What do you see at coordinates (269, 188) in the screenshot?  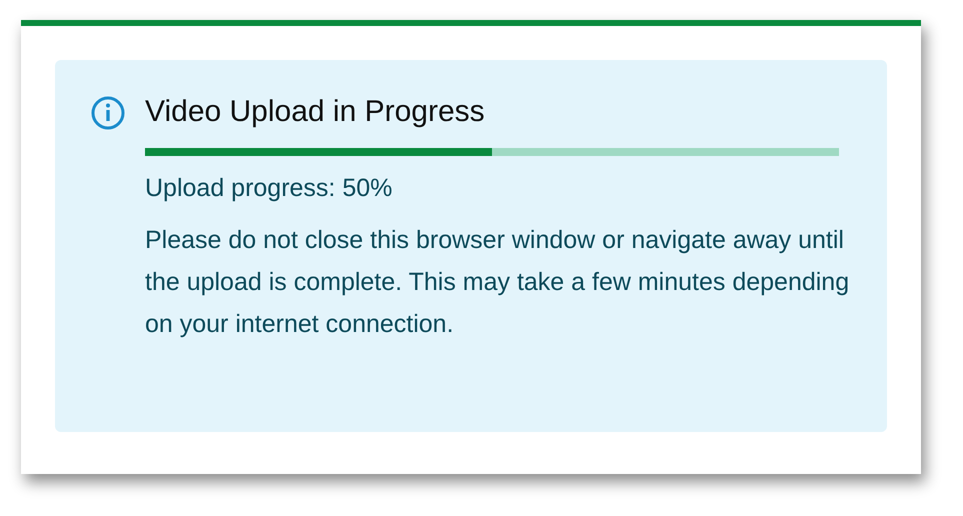 I see `progress-status: Upload progress: 50%` at bounding box center [269, 188].